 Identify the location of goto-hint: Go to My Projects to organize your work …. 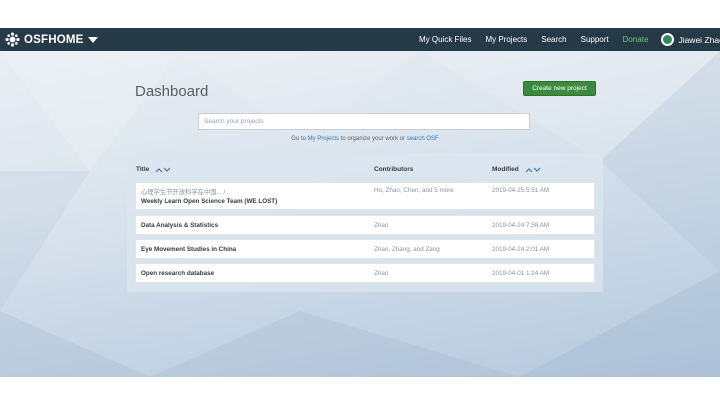
(360, 139).